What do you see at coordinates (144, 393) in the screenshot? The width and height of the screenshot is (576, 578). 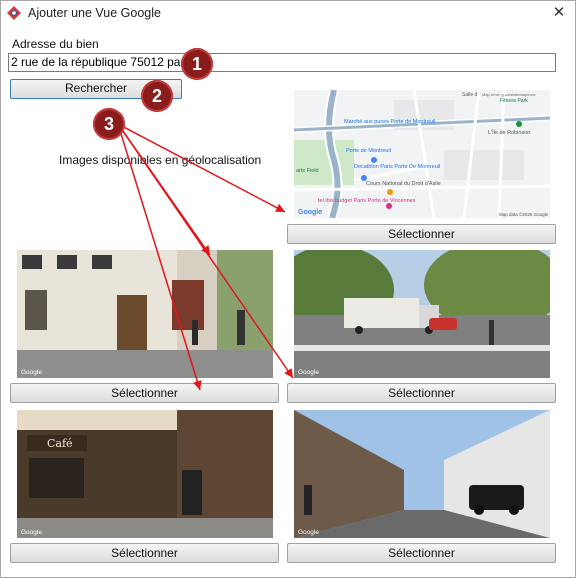 I see `select-button-1: Sélectionner` at bounding box center [144, 393].